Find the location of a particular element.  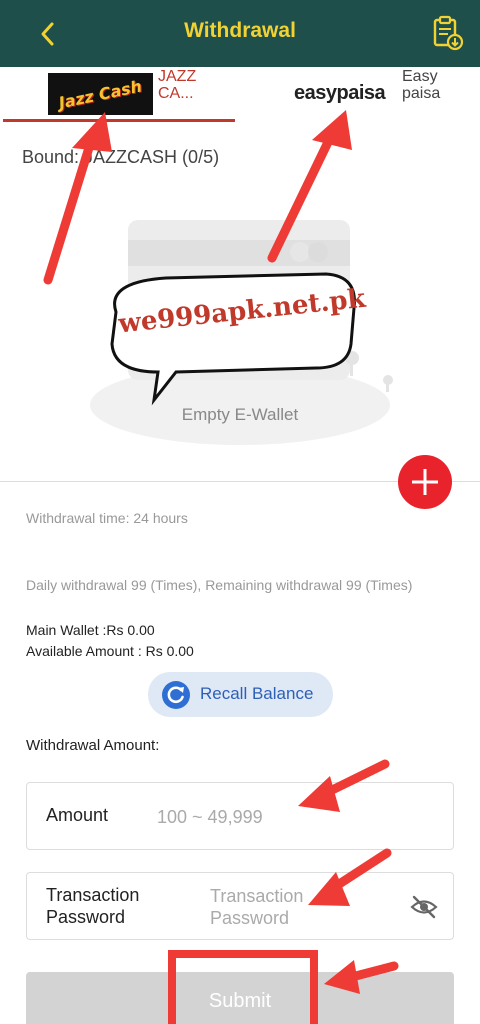

app-header: Withdrawal is located at coordinates (240, 33).